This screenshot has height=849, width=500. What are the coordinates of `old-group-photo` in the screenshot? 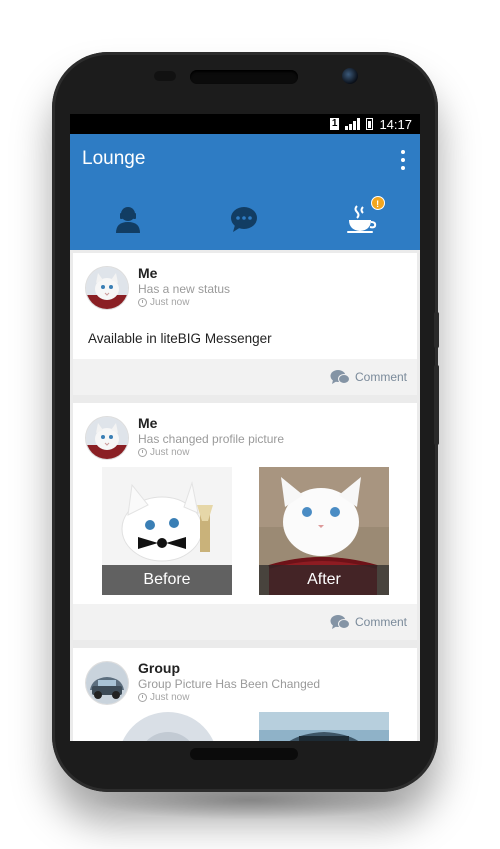 It's located at (167, 726).